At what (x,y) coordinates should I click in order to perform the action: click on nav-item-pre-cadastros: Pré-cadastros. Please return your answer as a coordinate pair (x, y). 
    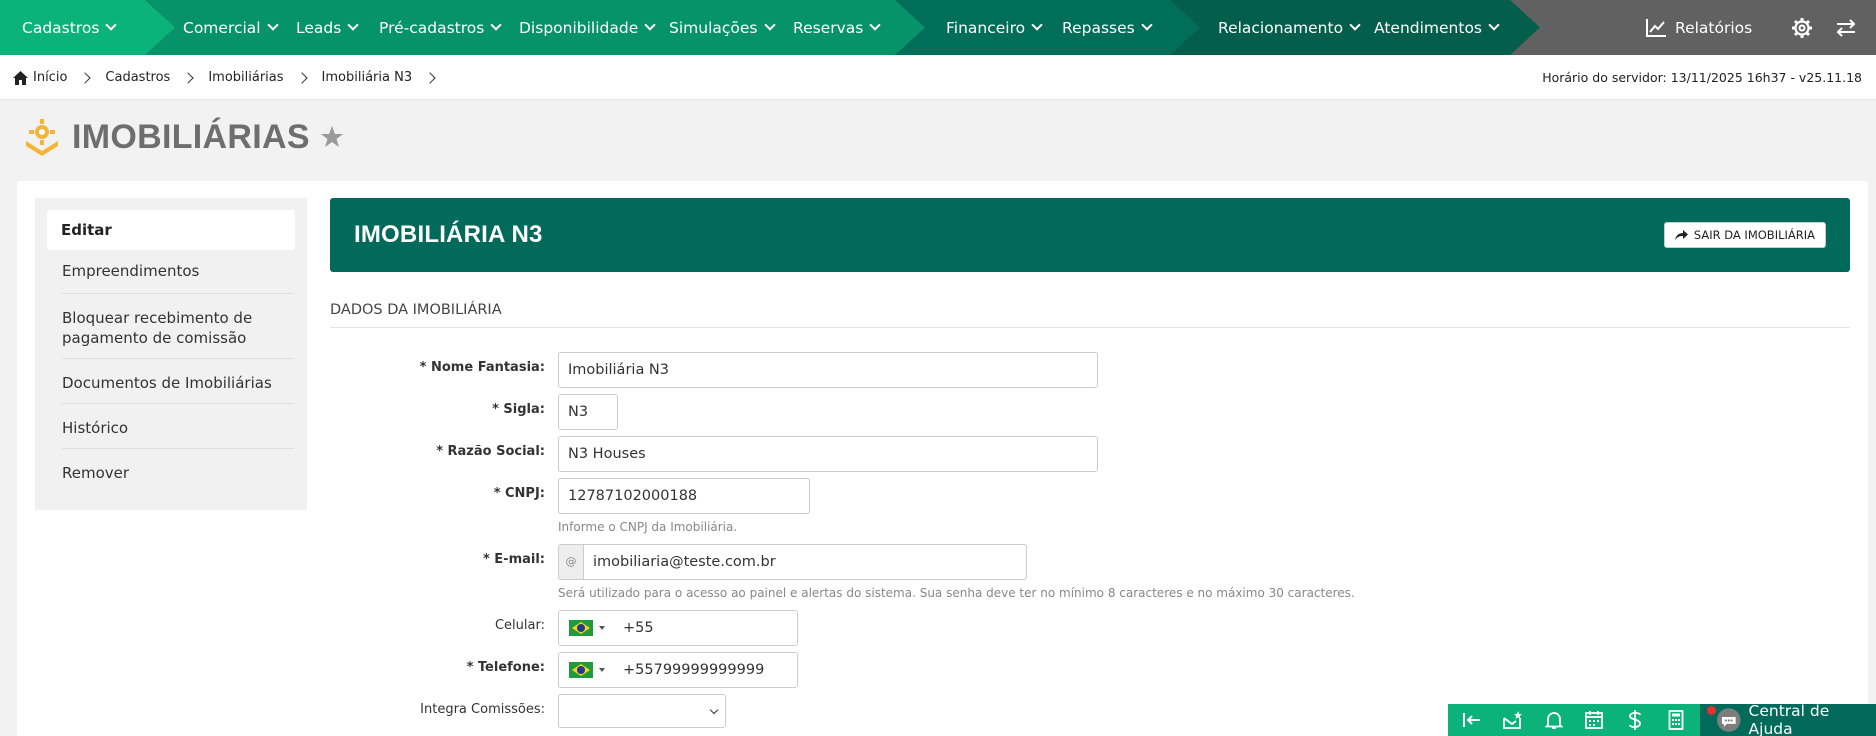
    Looking at the image, I should click on (441, 27).